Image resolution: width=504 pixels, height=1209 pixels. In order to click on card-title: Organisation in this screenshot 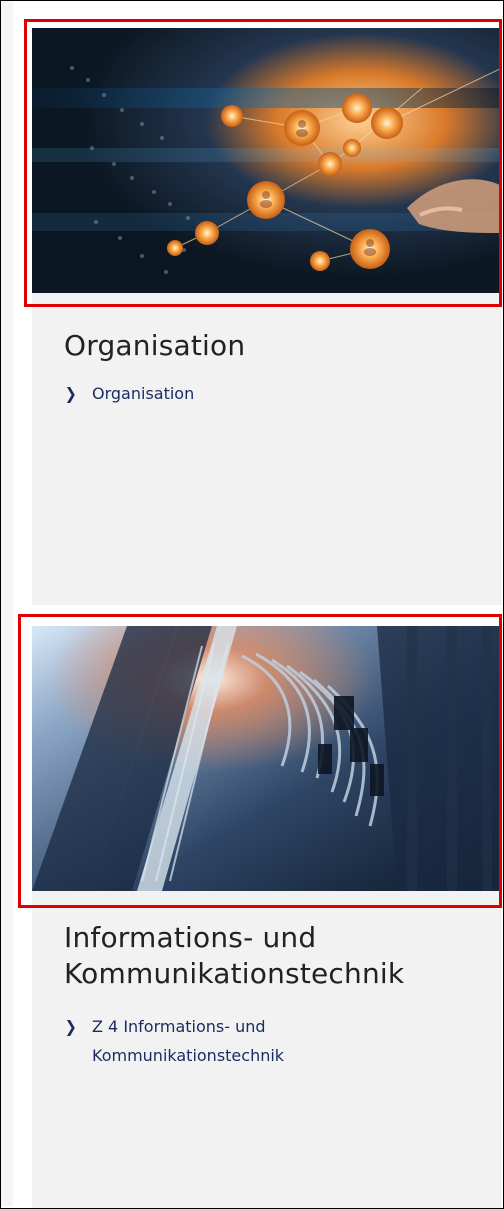, I will do `click(155, 345)`.